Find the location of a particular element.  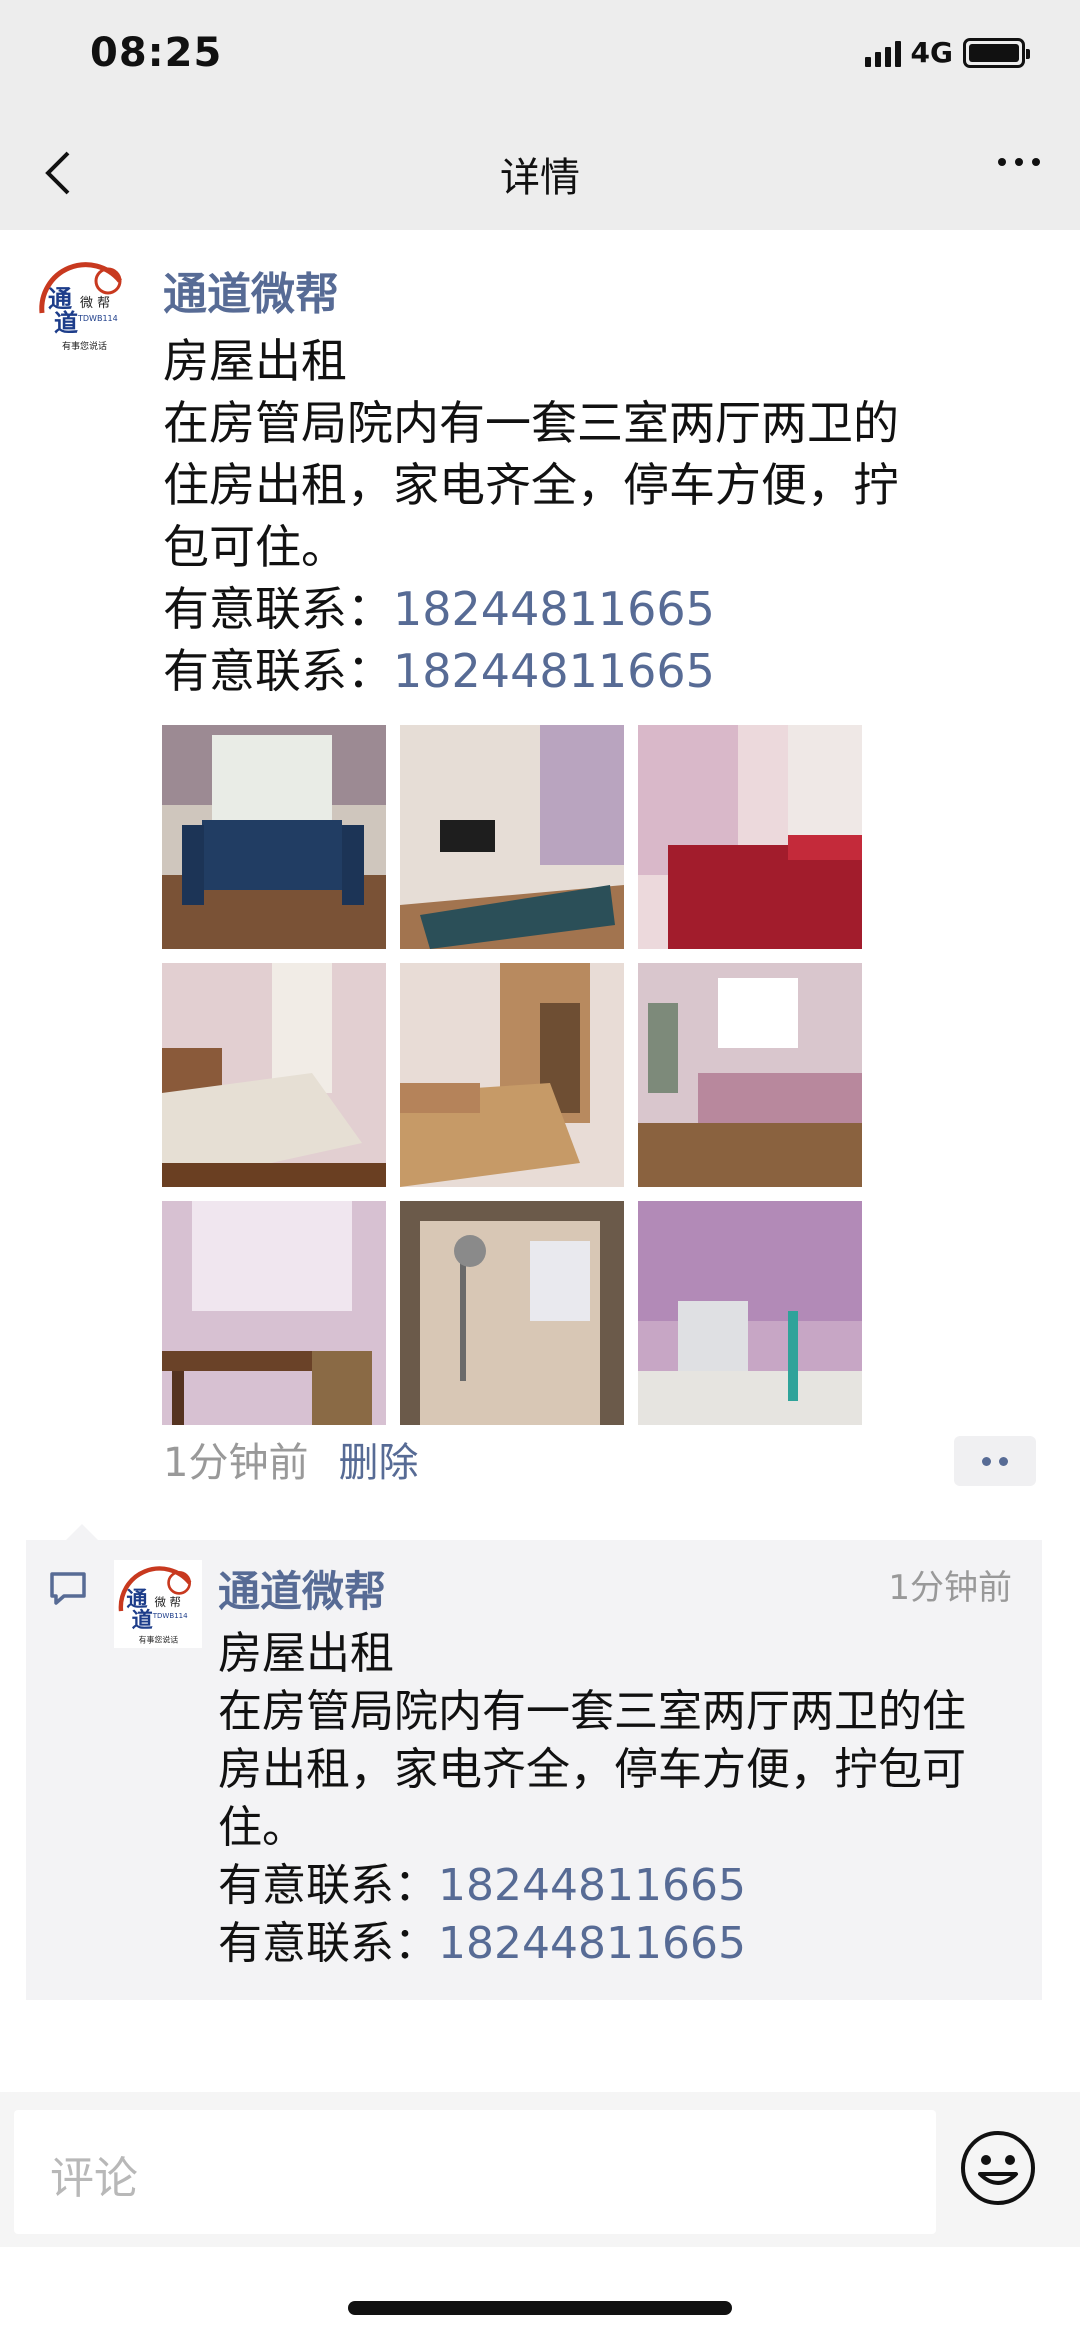

comment-input: 评论 is located at coordinates (475, 2172).